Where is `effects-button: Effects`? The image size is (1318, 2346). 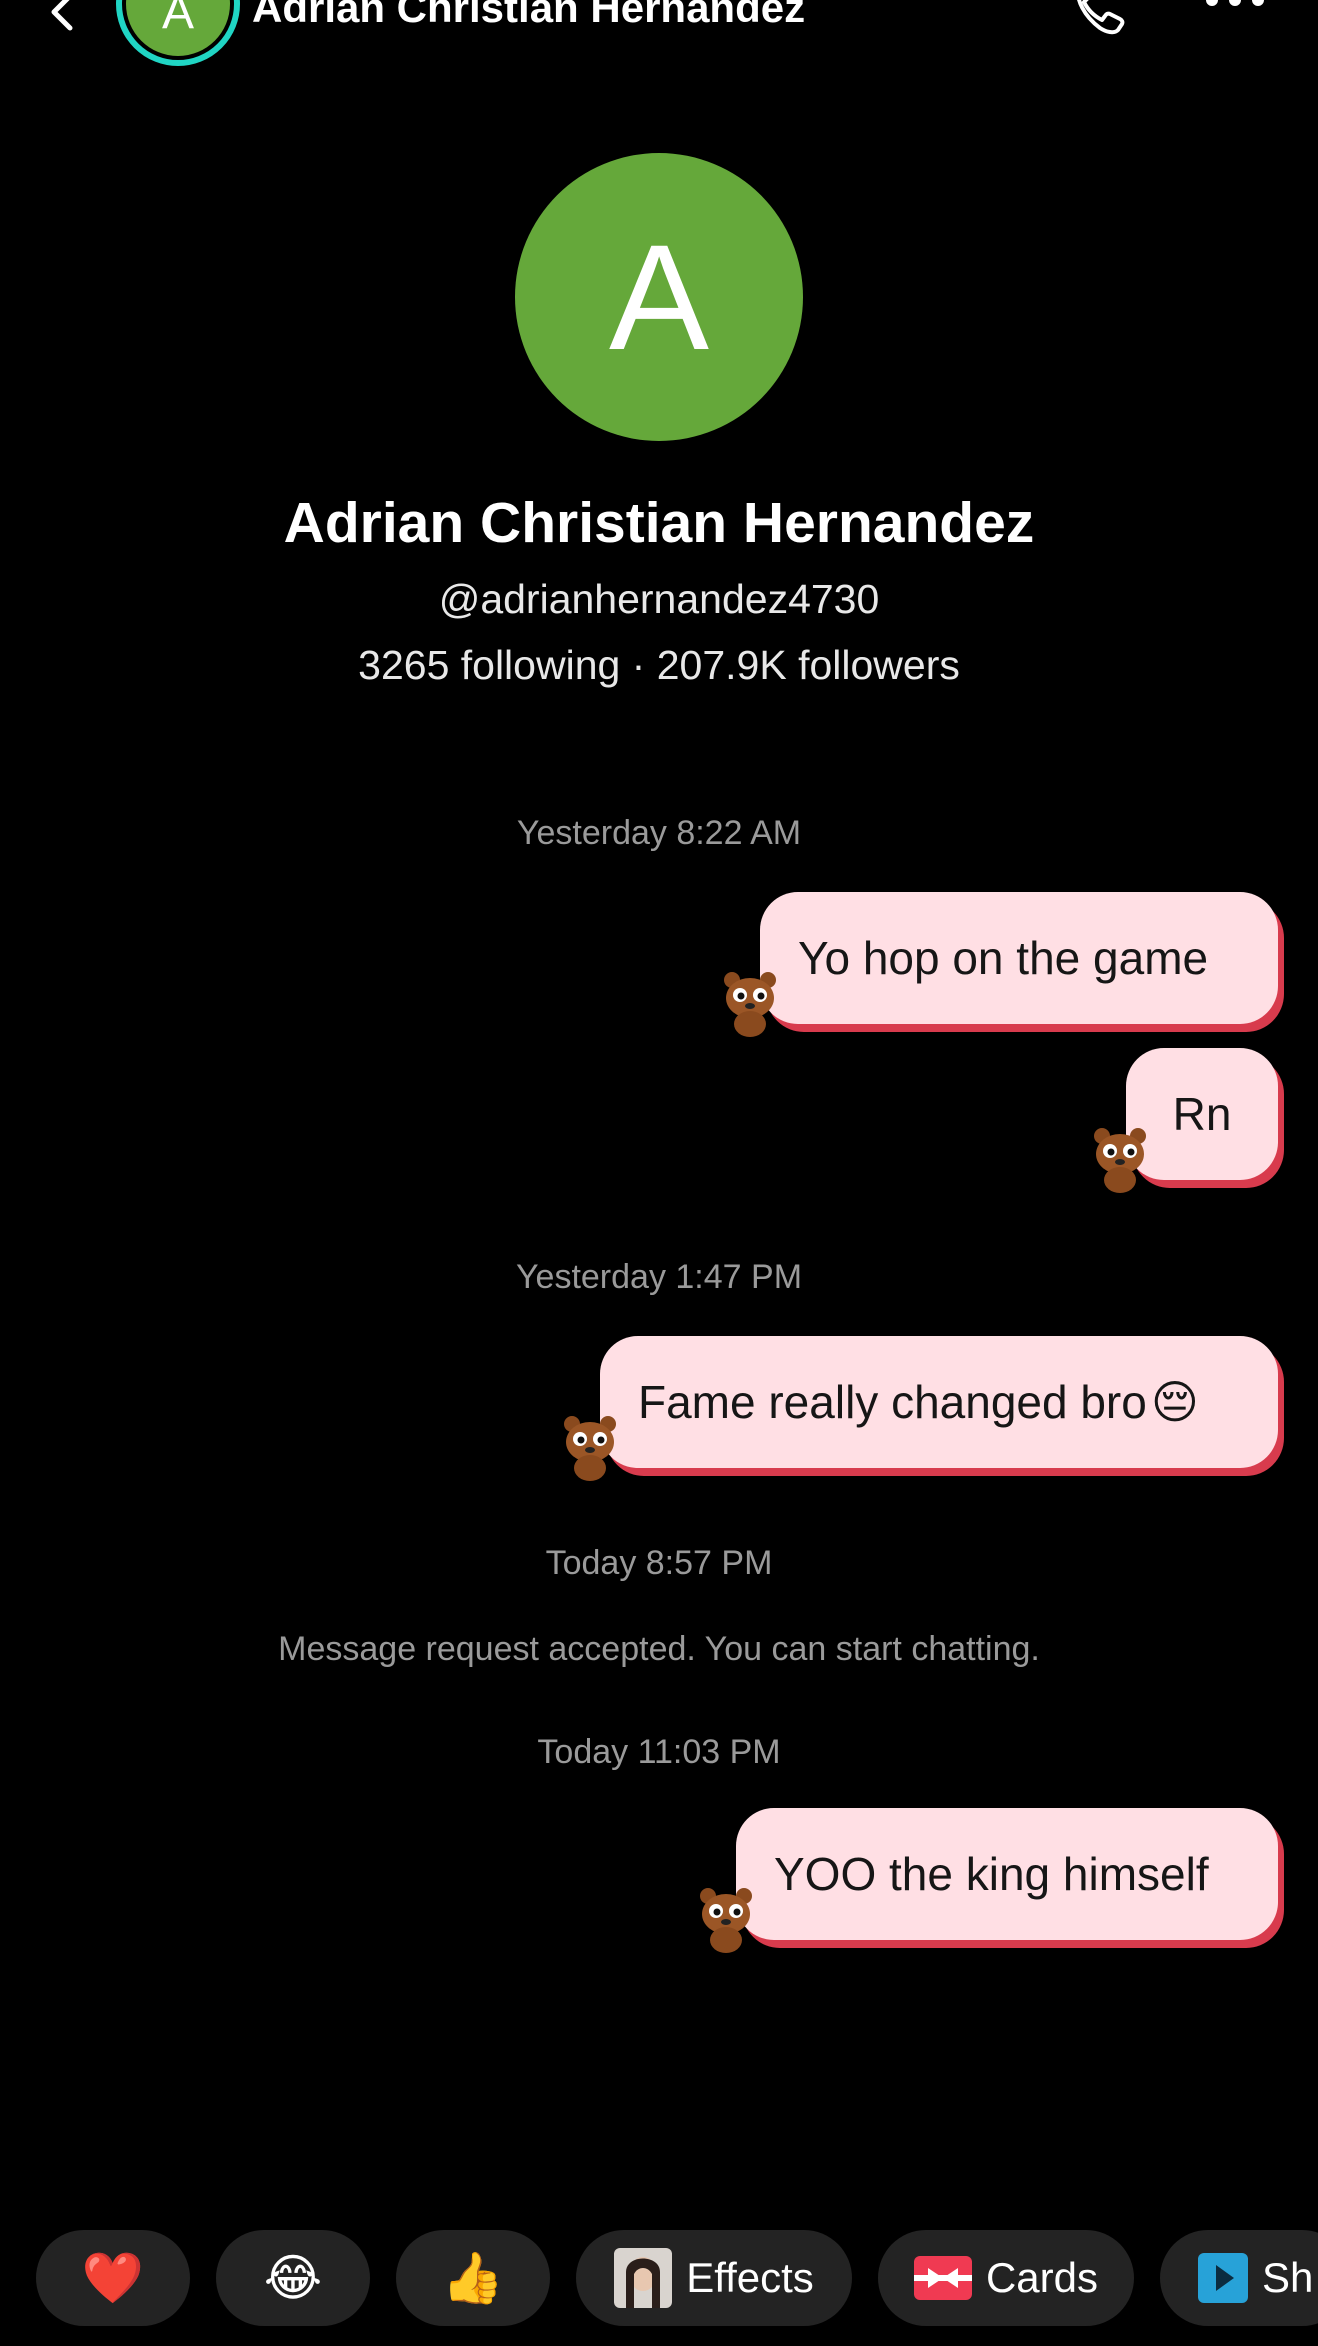 effects-button: Effects is located at coordinates (714, 2278).